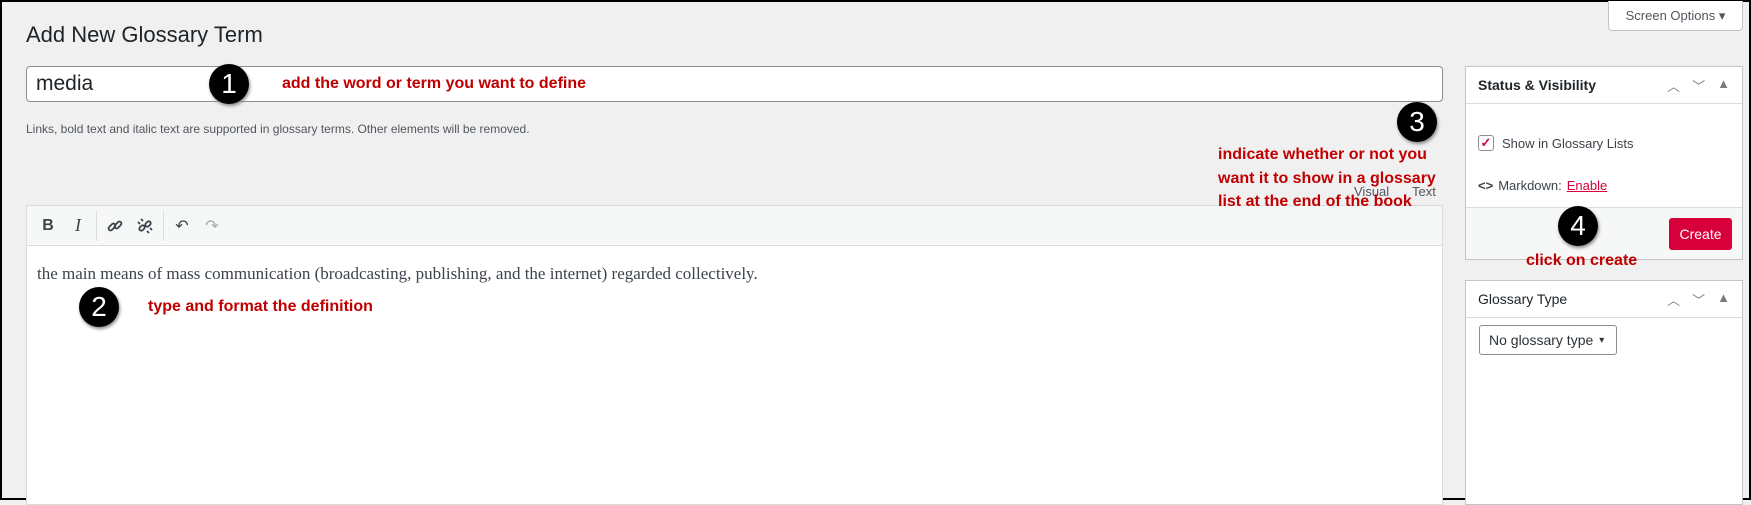  What do you see at coordinates (1578, 226) in the screenshot?
I see `annotation-marker-4: 4` at bounding box center [1578, 226].